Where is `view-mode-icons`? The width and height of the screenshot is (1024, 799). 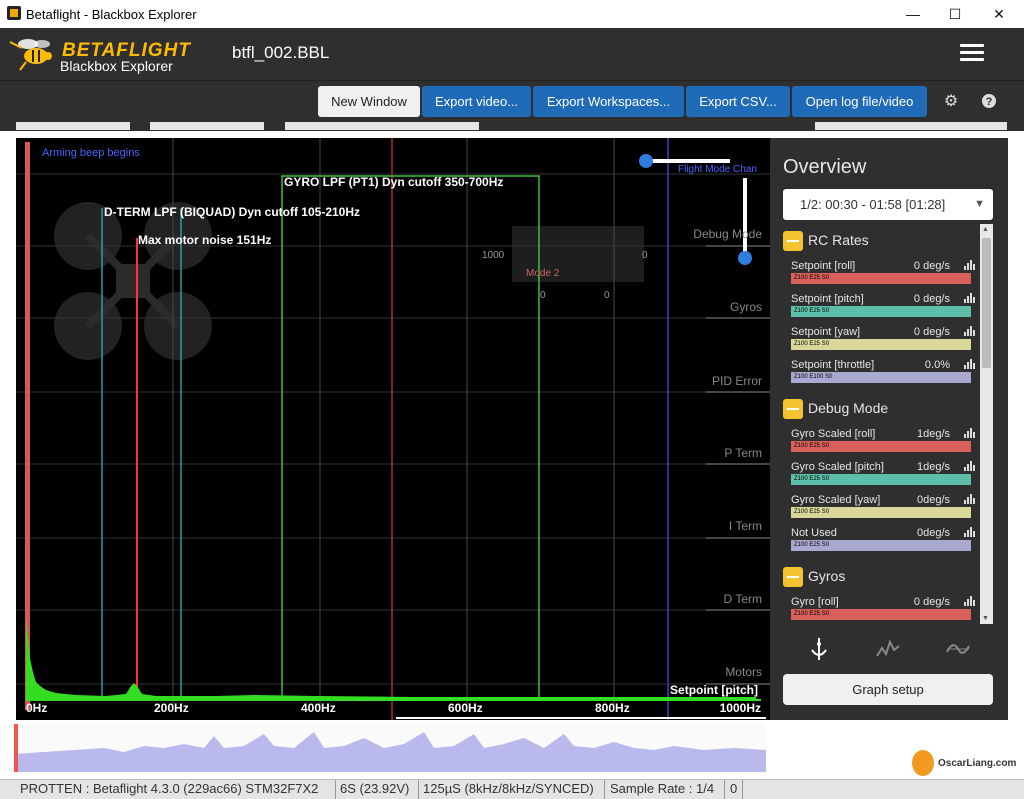 view-mode-icons is located at coordinates (889, 652).